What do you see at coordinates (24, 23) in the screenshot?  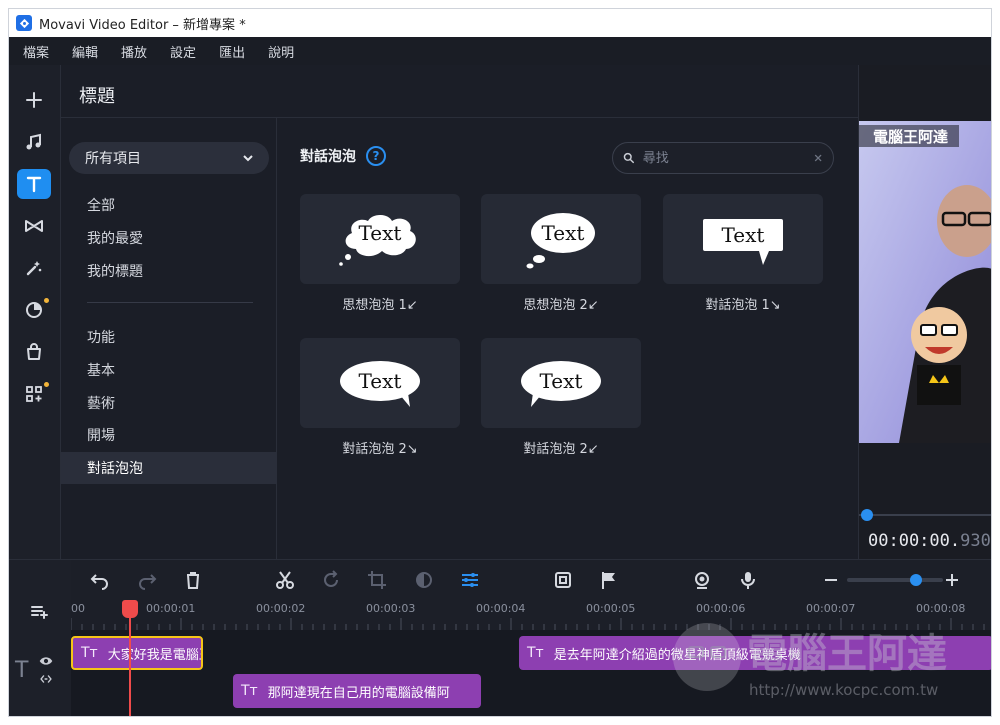 I see `movavi-logo-icon` at bounding box center [24, 23].